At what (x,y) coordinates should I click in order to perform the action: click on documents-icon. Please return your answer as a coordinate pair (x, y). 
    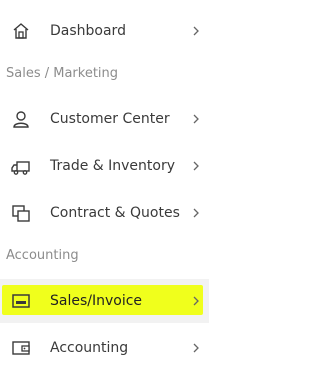
    Looking at the image, I should click on (21, 213).